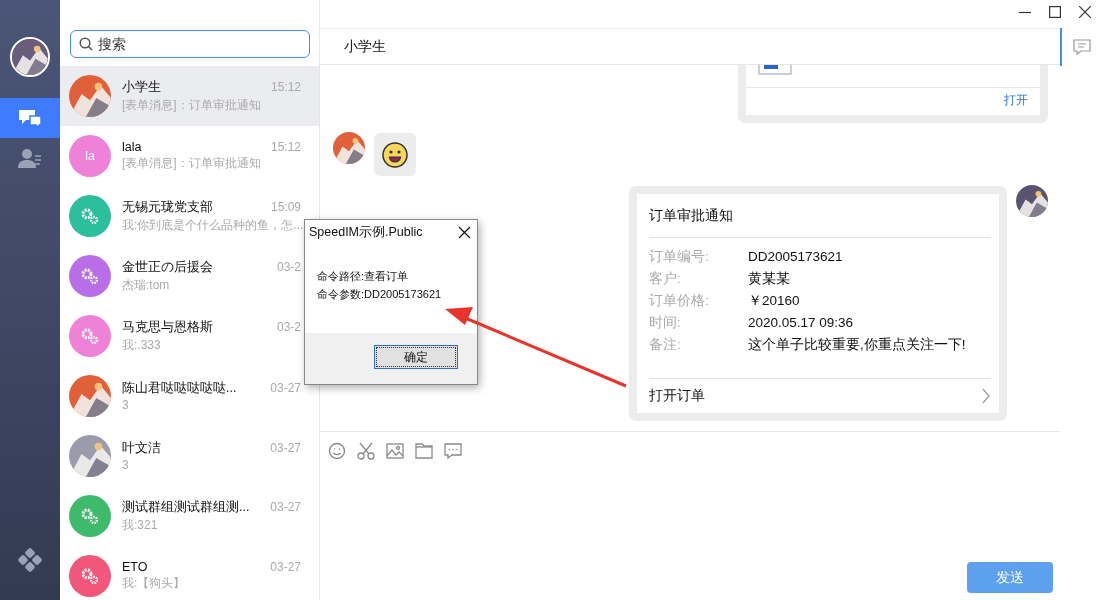 This screenshot has height=600, width=1100. I want to click on dialog-title: SpeedIM示例.Public, so click(366, 232).